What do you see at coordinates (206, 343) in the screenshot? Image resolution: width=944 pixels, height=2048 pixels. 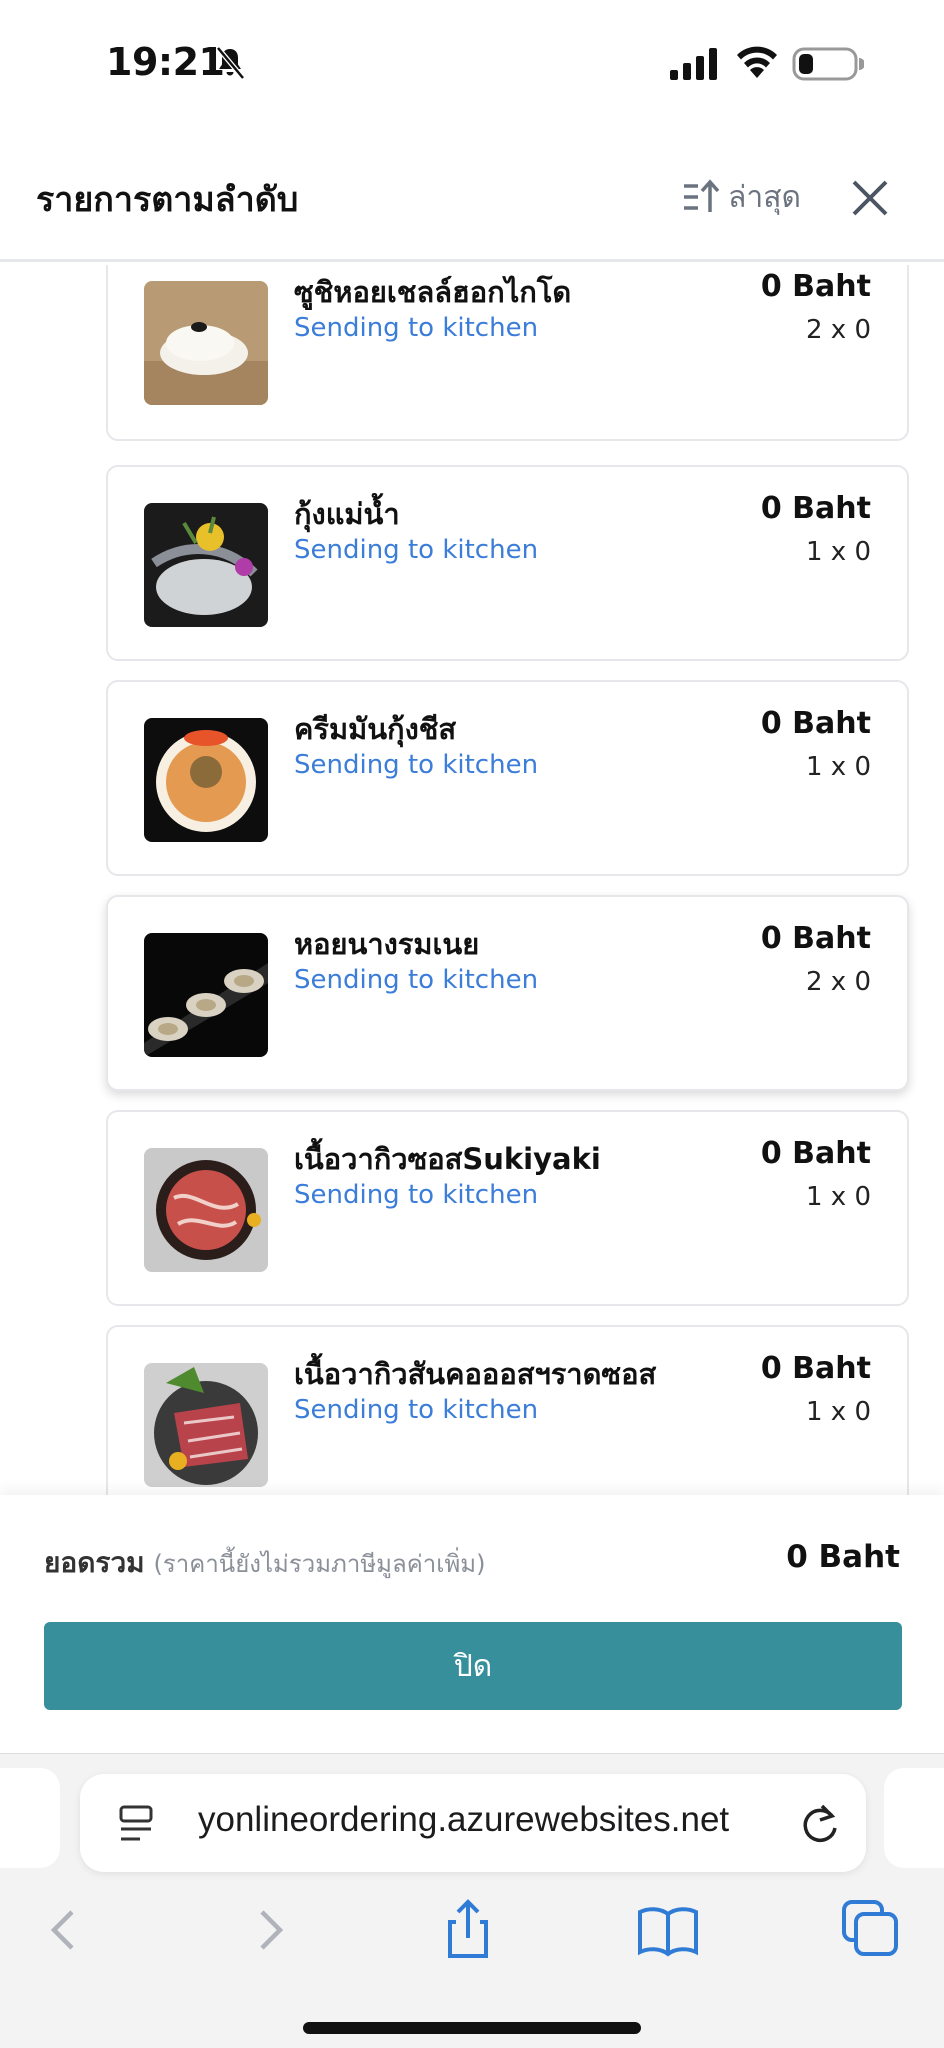 I see `scallop-sushi-image` at bounding box center [206, 343].